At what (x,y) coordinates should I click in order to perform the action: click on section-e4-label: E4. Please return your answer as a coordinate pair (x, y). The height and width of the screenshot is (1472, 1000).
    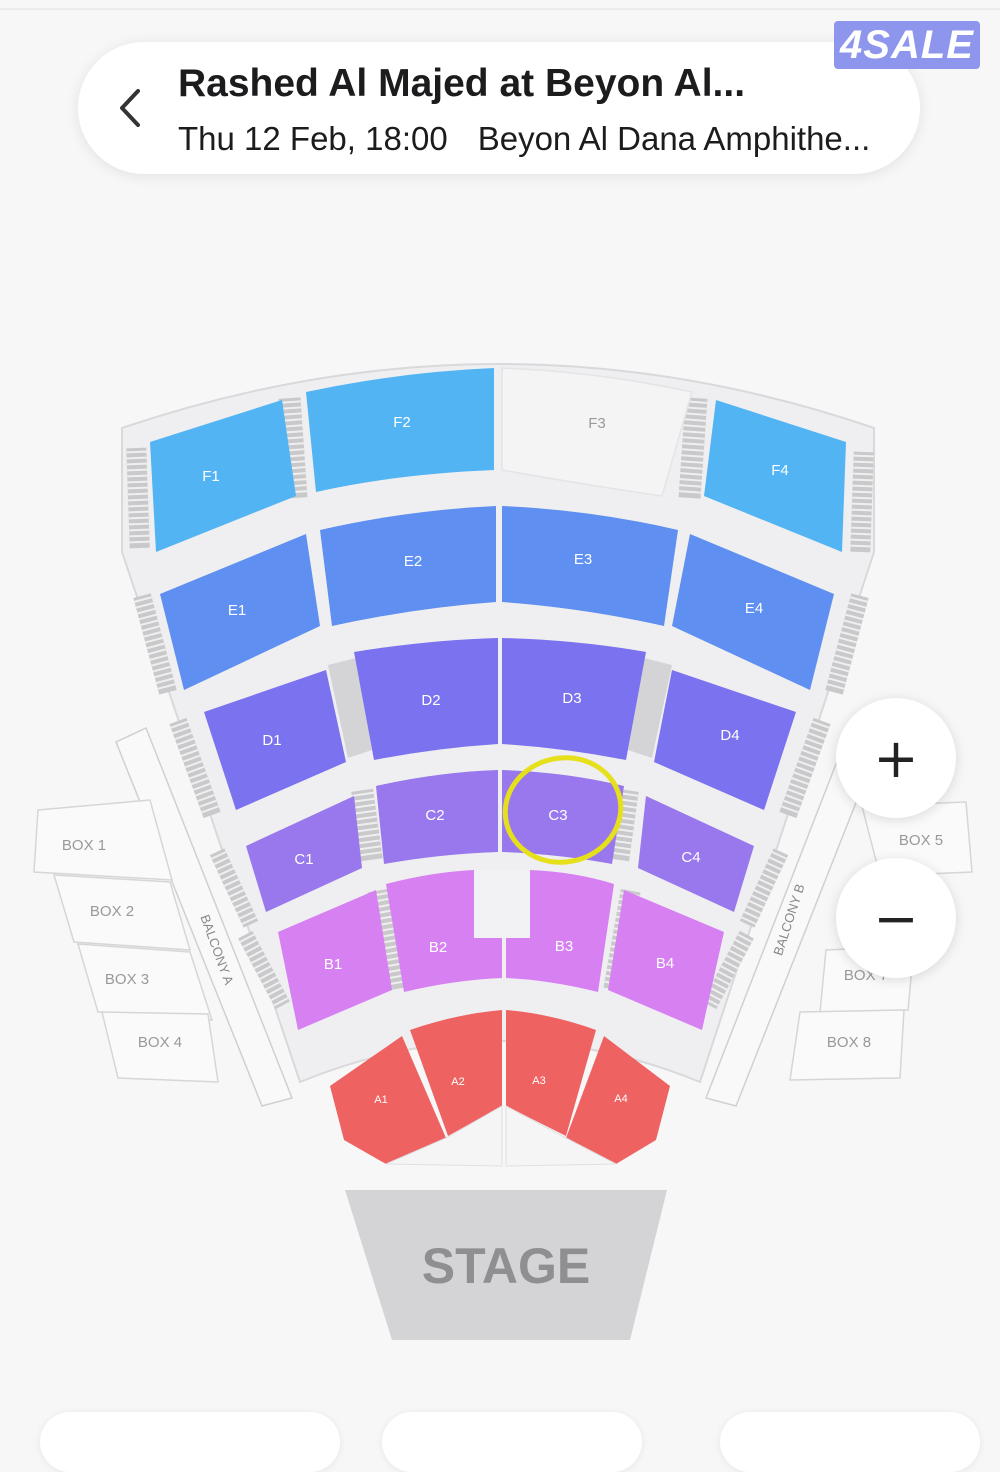
    Looking at the image, I should click on (754, 608).